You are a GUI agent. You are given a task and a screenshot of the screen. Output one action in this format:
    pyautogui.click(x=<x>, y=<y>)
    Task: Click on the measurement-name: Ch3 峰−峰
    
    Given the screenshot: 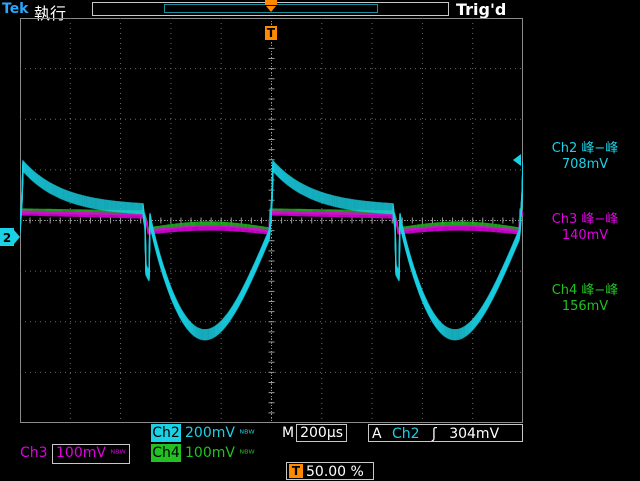 What is the action you would take?
    pyautogui.click(x=585, y=219)
    